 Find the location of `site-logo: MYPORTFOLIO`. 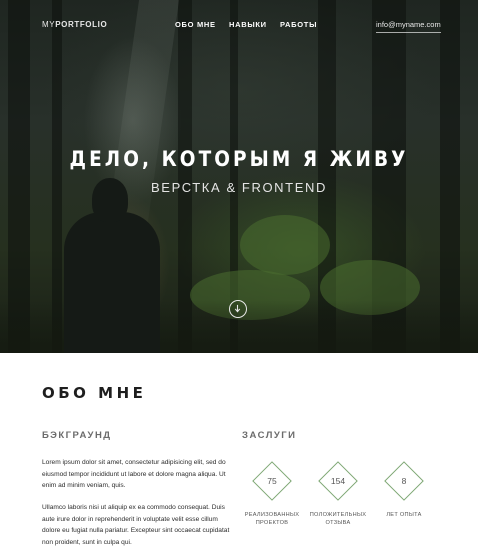

site-logo: MYPORTFOLIO is located at coordinates (74, 24).